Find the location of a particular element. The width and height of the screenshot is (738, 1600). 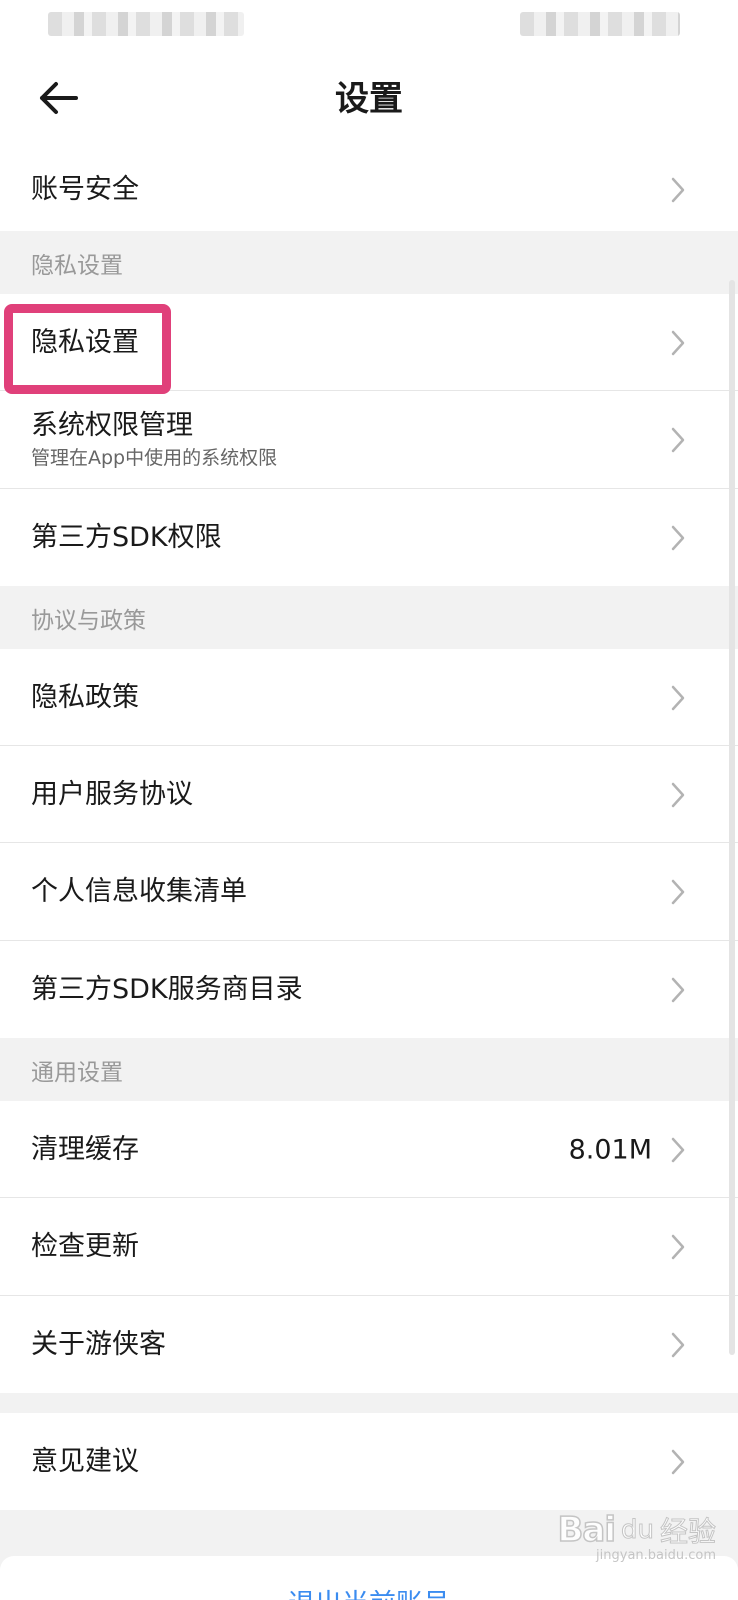

row-label: 第三方SDK权限 is located at coordinates (126, 537).